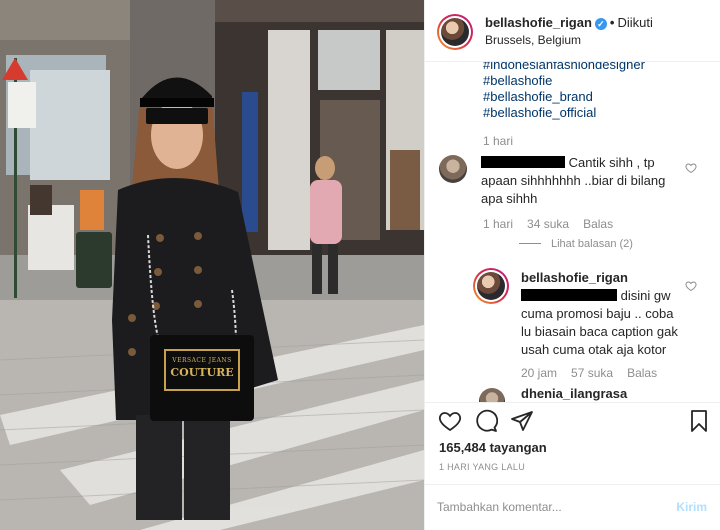 The width and height of the screenshot is (720, 530). What do you see at coordinates (574, 277) in the screenshot?
I see `reply-username: bellashofie_rigan` at bounding box center [574, 277].